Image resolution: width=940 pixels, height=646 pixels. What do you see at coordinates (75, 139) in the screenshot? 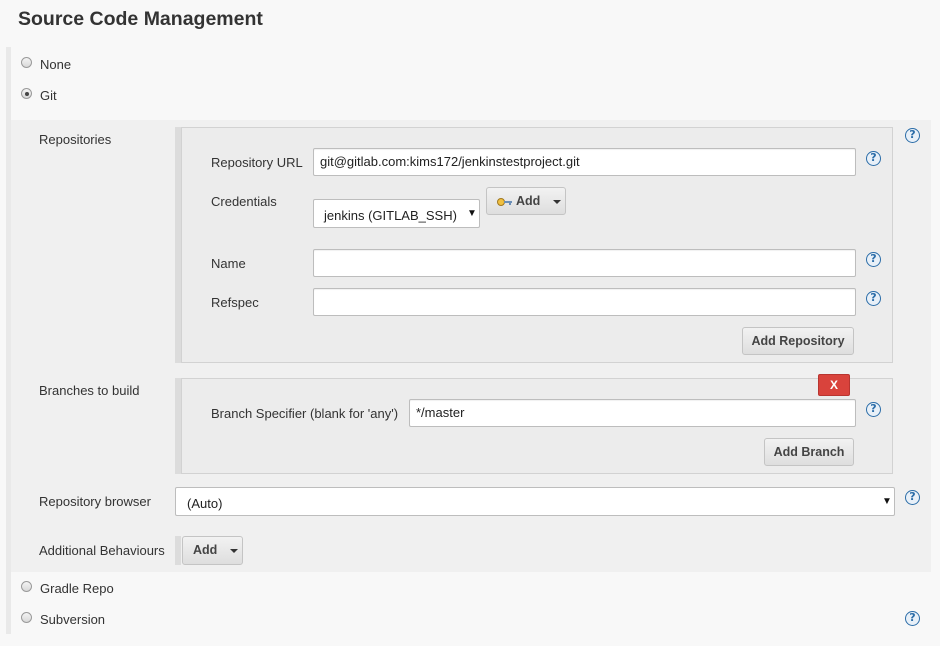
I see `repositories-label: Repositories` at bounding box center [75, 139].